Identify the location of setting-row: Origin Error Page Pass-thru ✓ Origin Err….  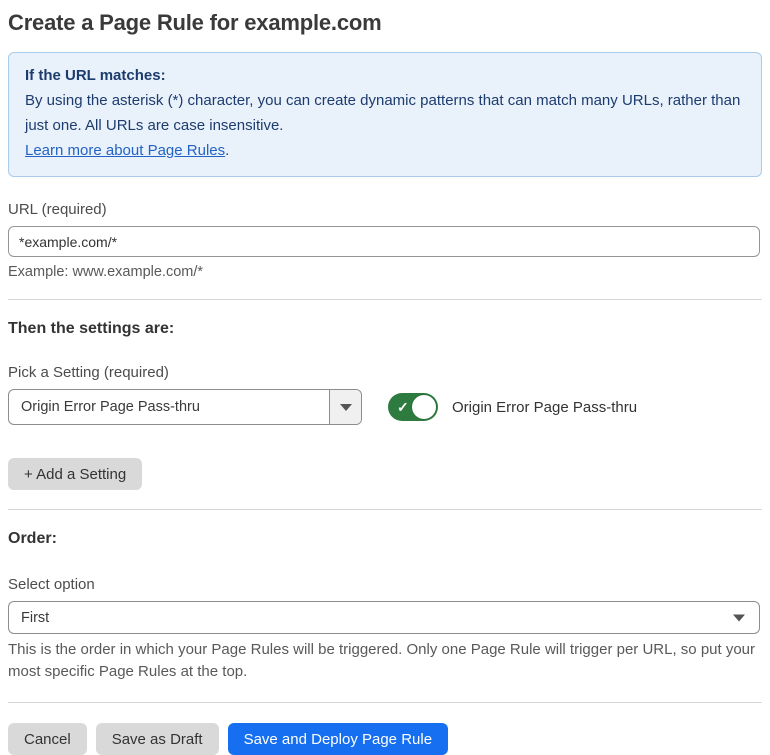
(385, 407).